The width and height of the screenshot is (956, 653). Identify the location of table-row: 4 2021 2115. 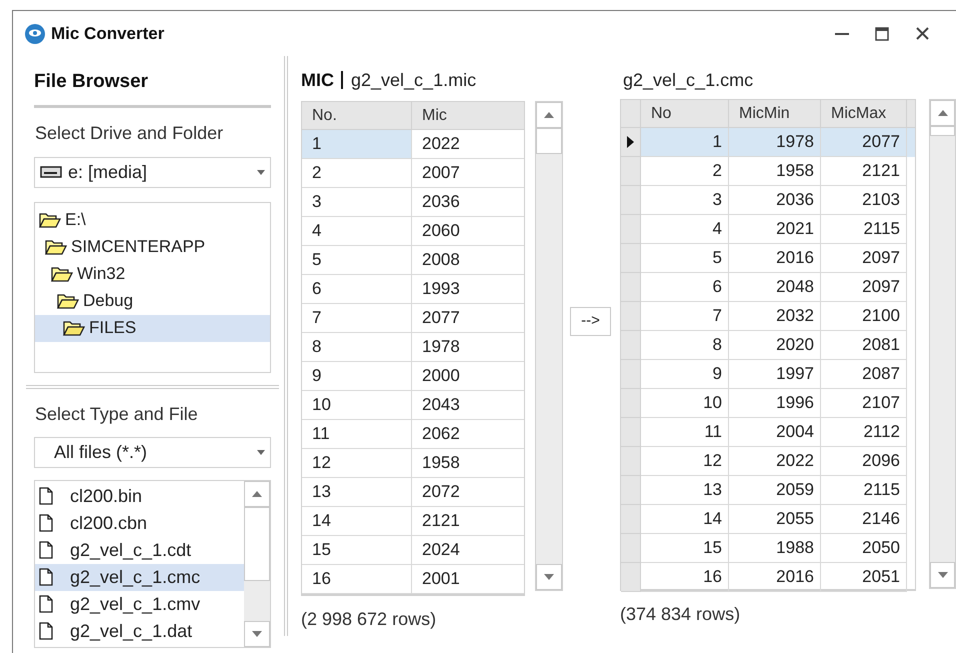
(768, 229).